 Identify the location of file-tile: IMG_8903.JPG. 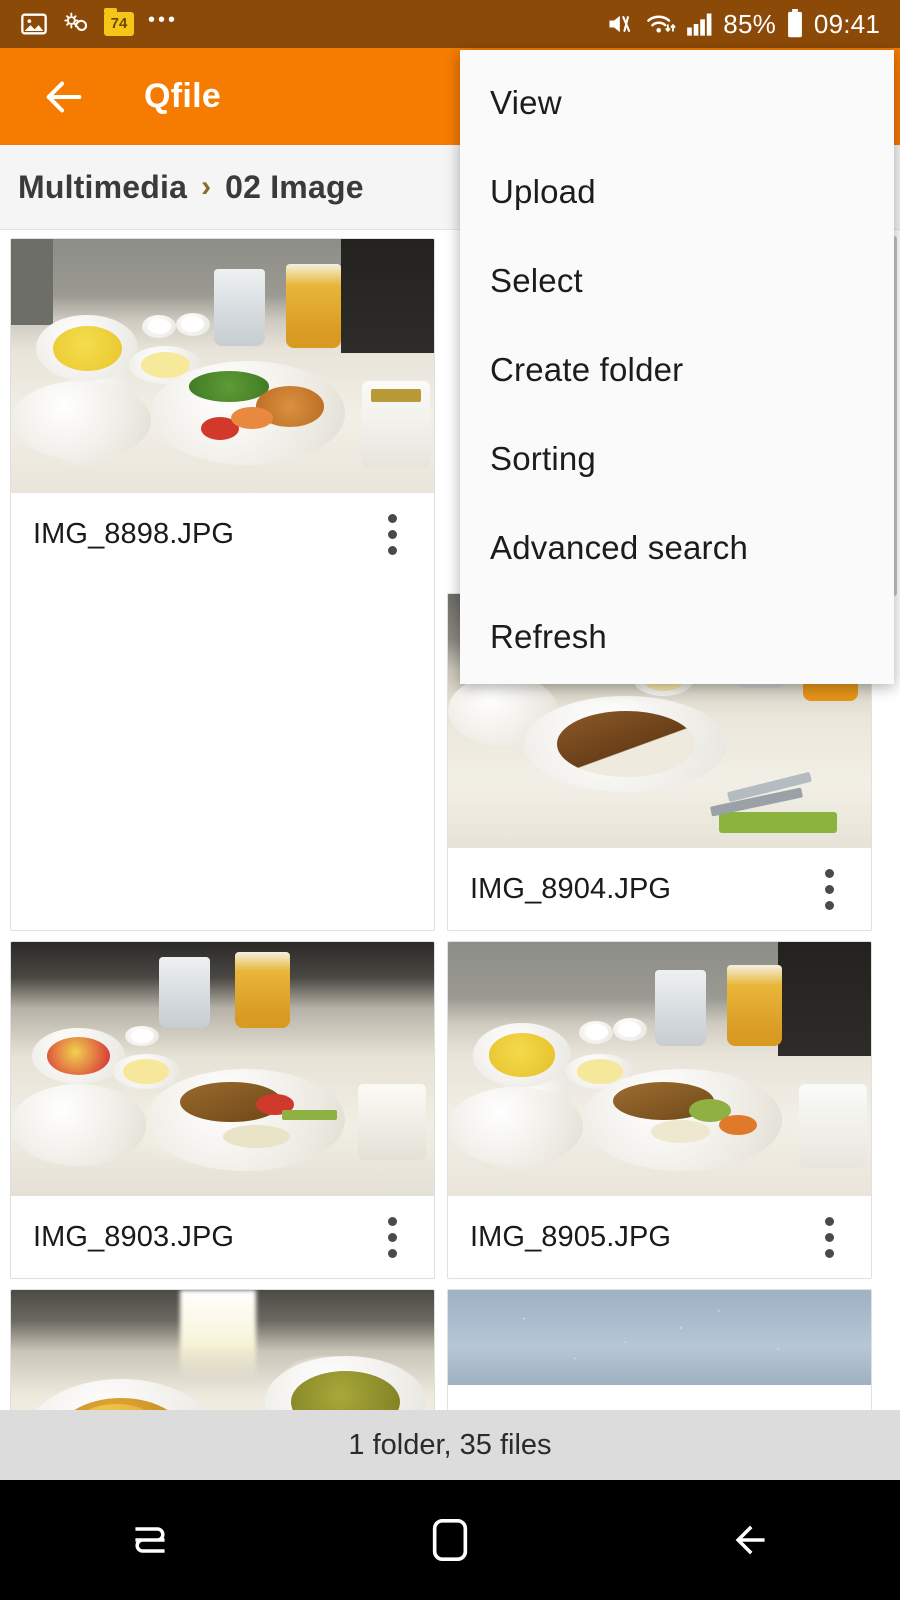
(222, 1110).